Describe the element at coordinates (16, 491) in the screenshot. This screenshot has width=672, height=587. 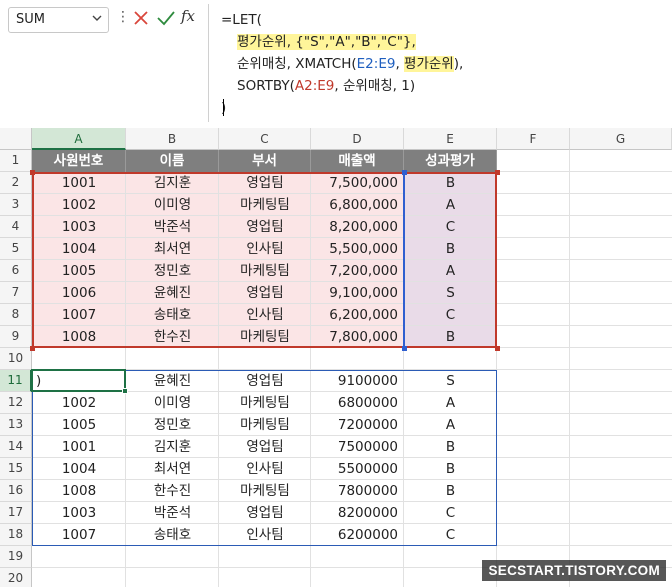
I see `row-header-16: 16` at that location.